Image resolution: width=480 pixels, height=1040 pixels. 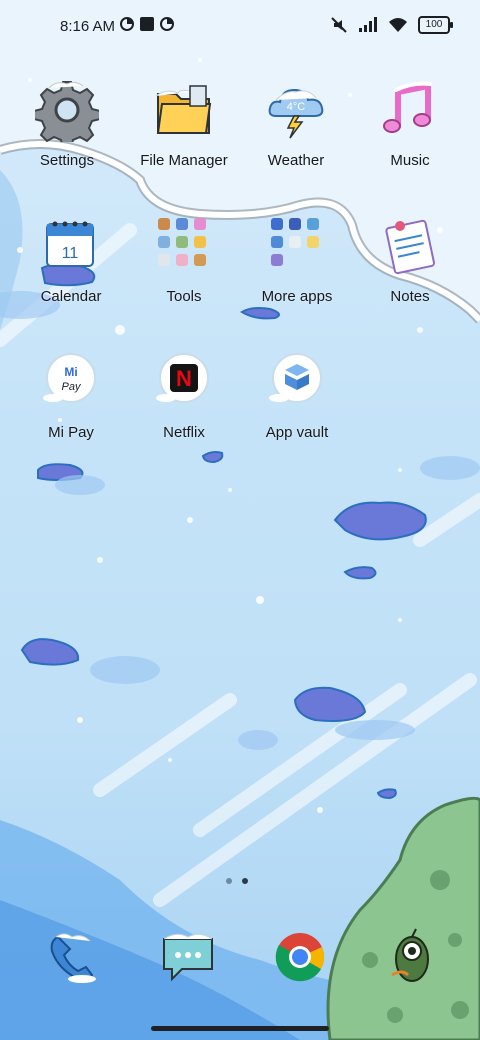 I want to click on mute-icon, so click(x=339, y=25).